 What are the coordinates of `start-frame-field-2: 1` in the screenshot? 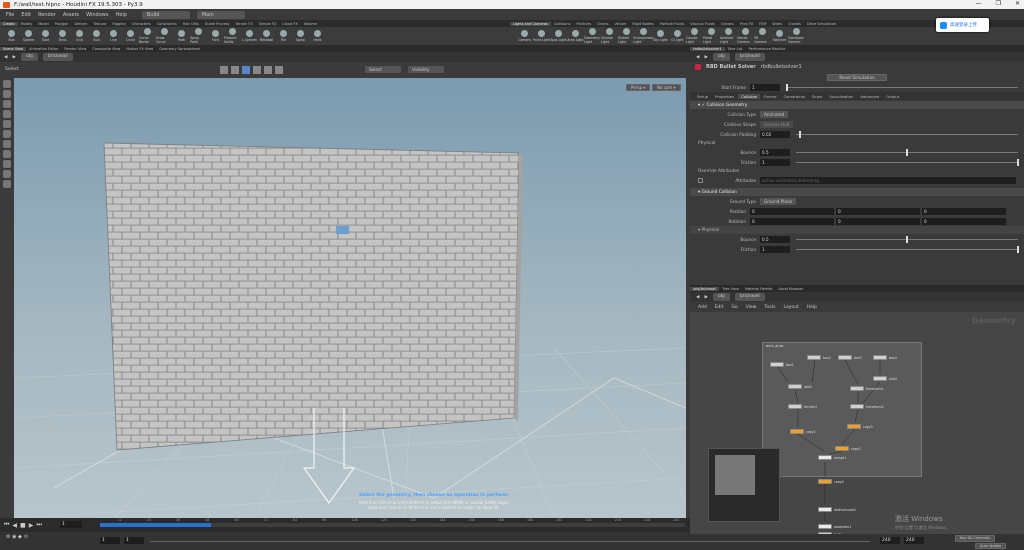 It's located at (134, 540).